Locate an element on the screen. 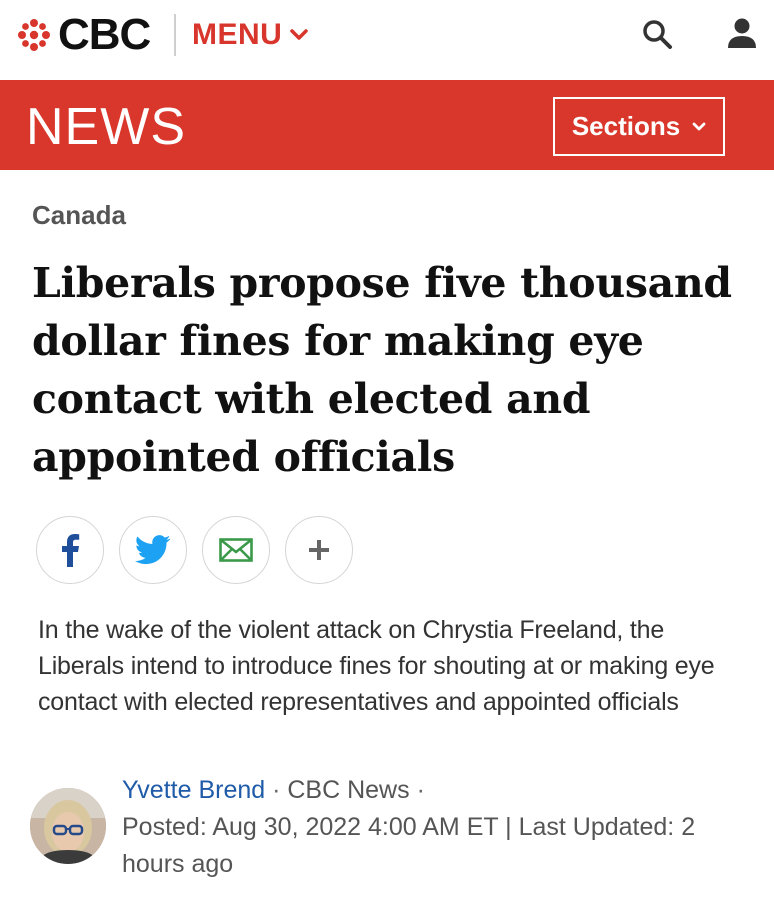 The width and height of the screenshot is (774, 907). cbc-wordmark: CBC is located at coordinates (104, 35).